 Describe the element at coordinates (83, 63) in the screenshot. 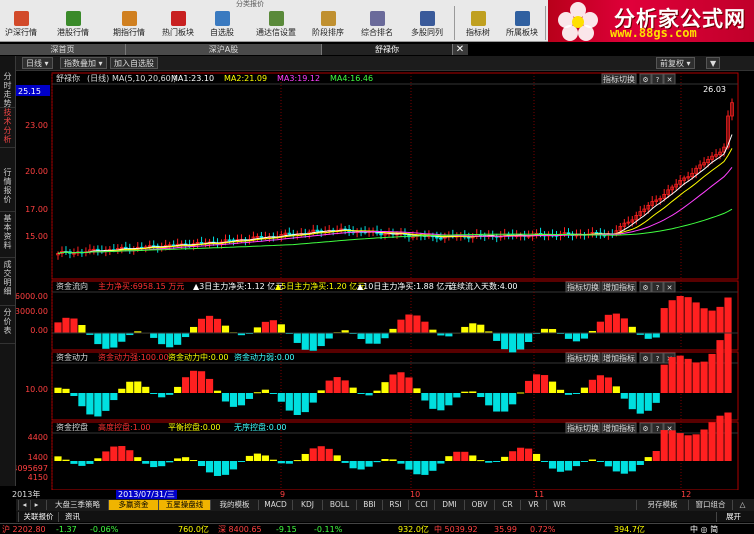

I see `index-overlay-button: 指数叠加 ▾` at that location.